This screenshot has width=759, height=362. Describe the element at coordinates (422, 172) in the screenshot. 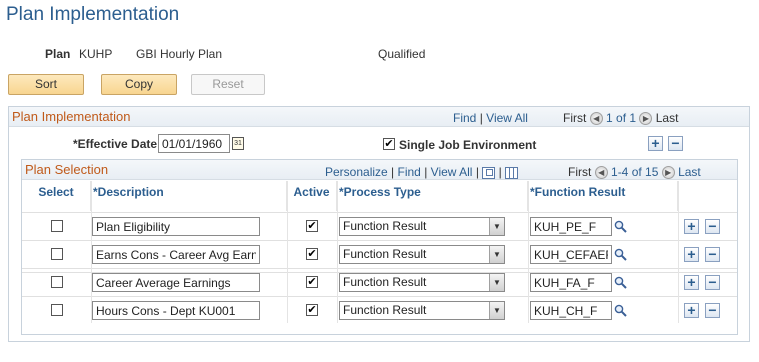

I see `grid-nav: Personalize | Find | View All | |` at that location.